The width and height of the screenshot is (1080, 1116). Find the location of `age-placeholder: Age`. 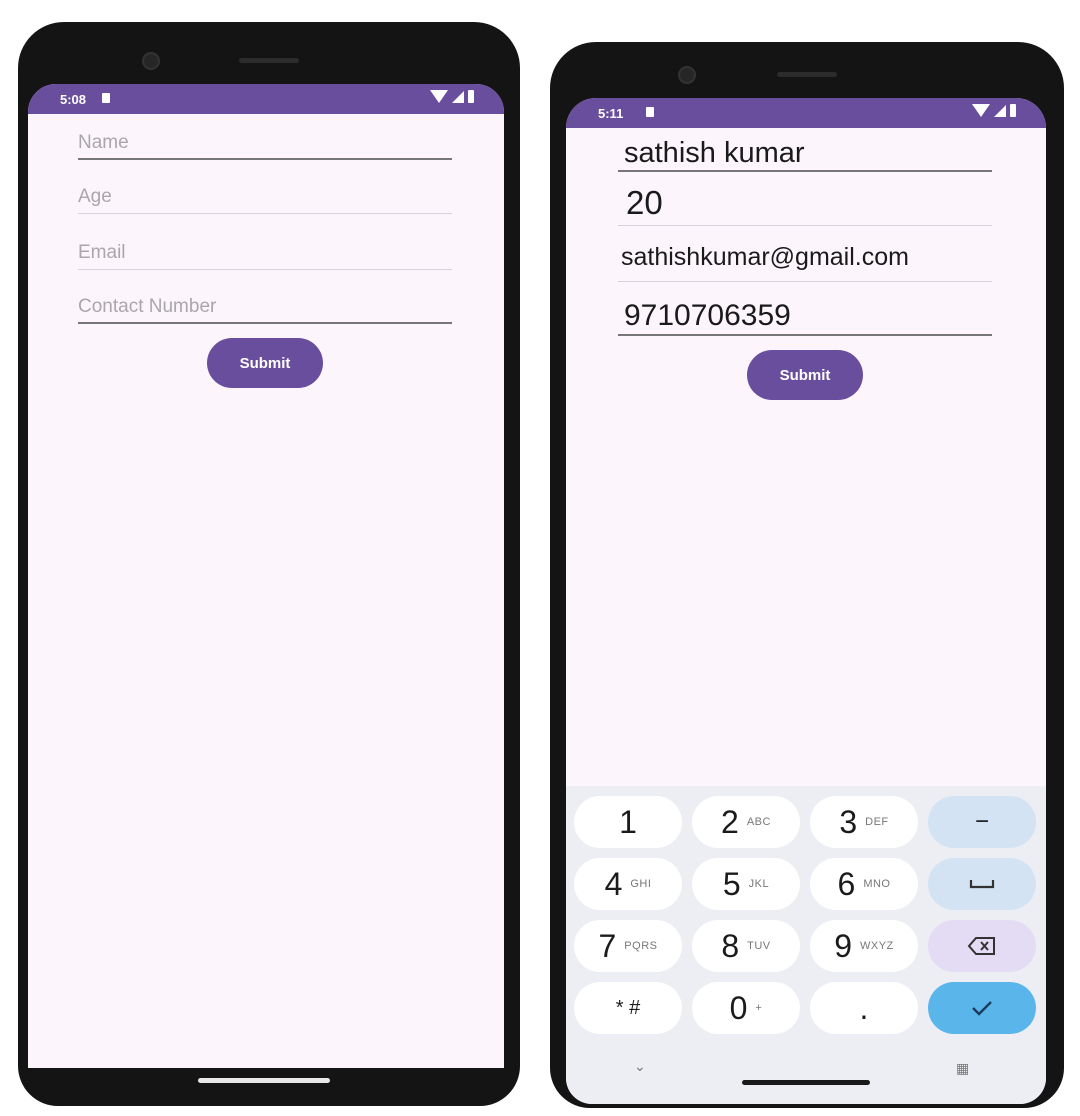

age-placeholder: Age is located at coordinates (95, 196).